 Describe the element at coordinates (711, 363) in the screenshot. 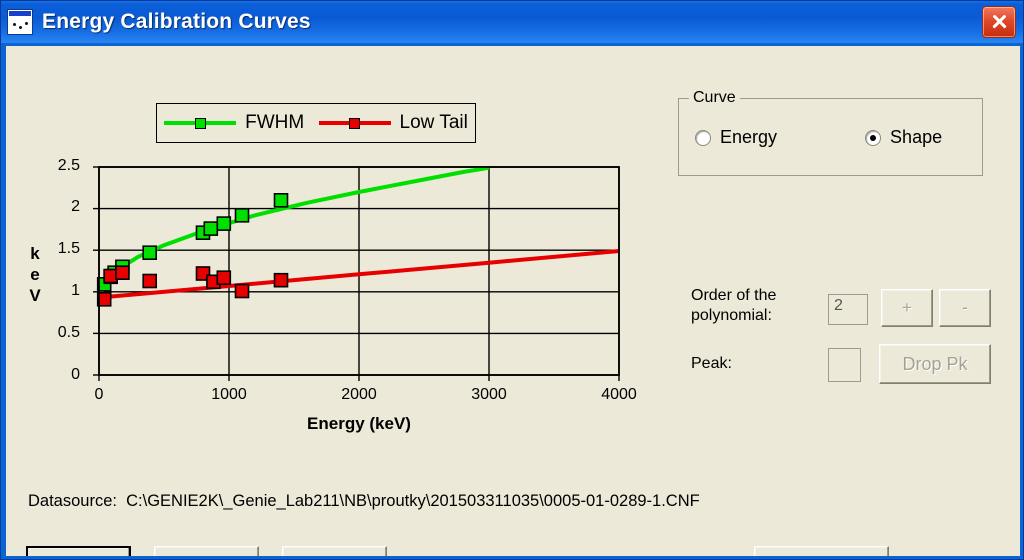

I see `peak-label: Peak:` at that location.